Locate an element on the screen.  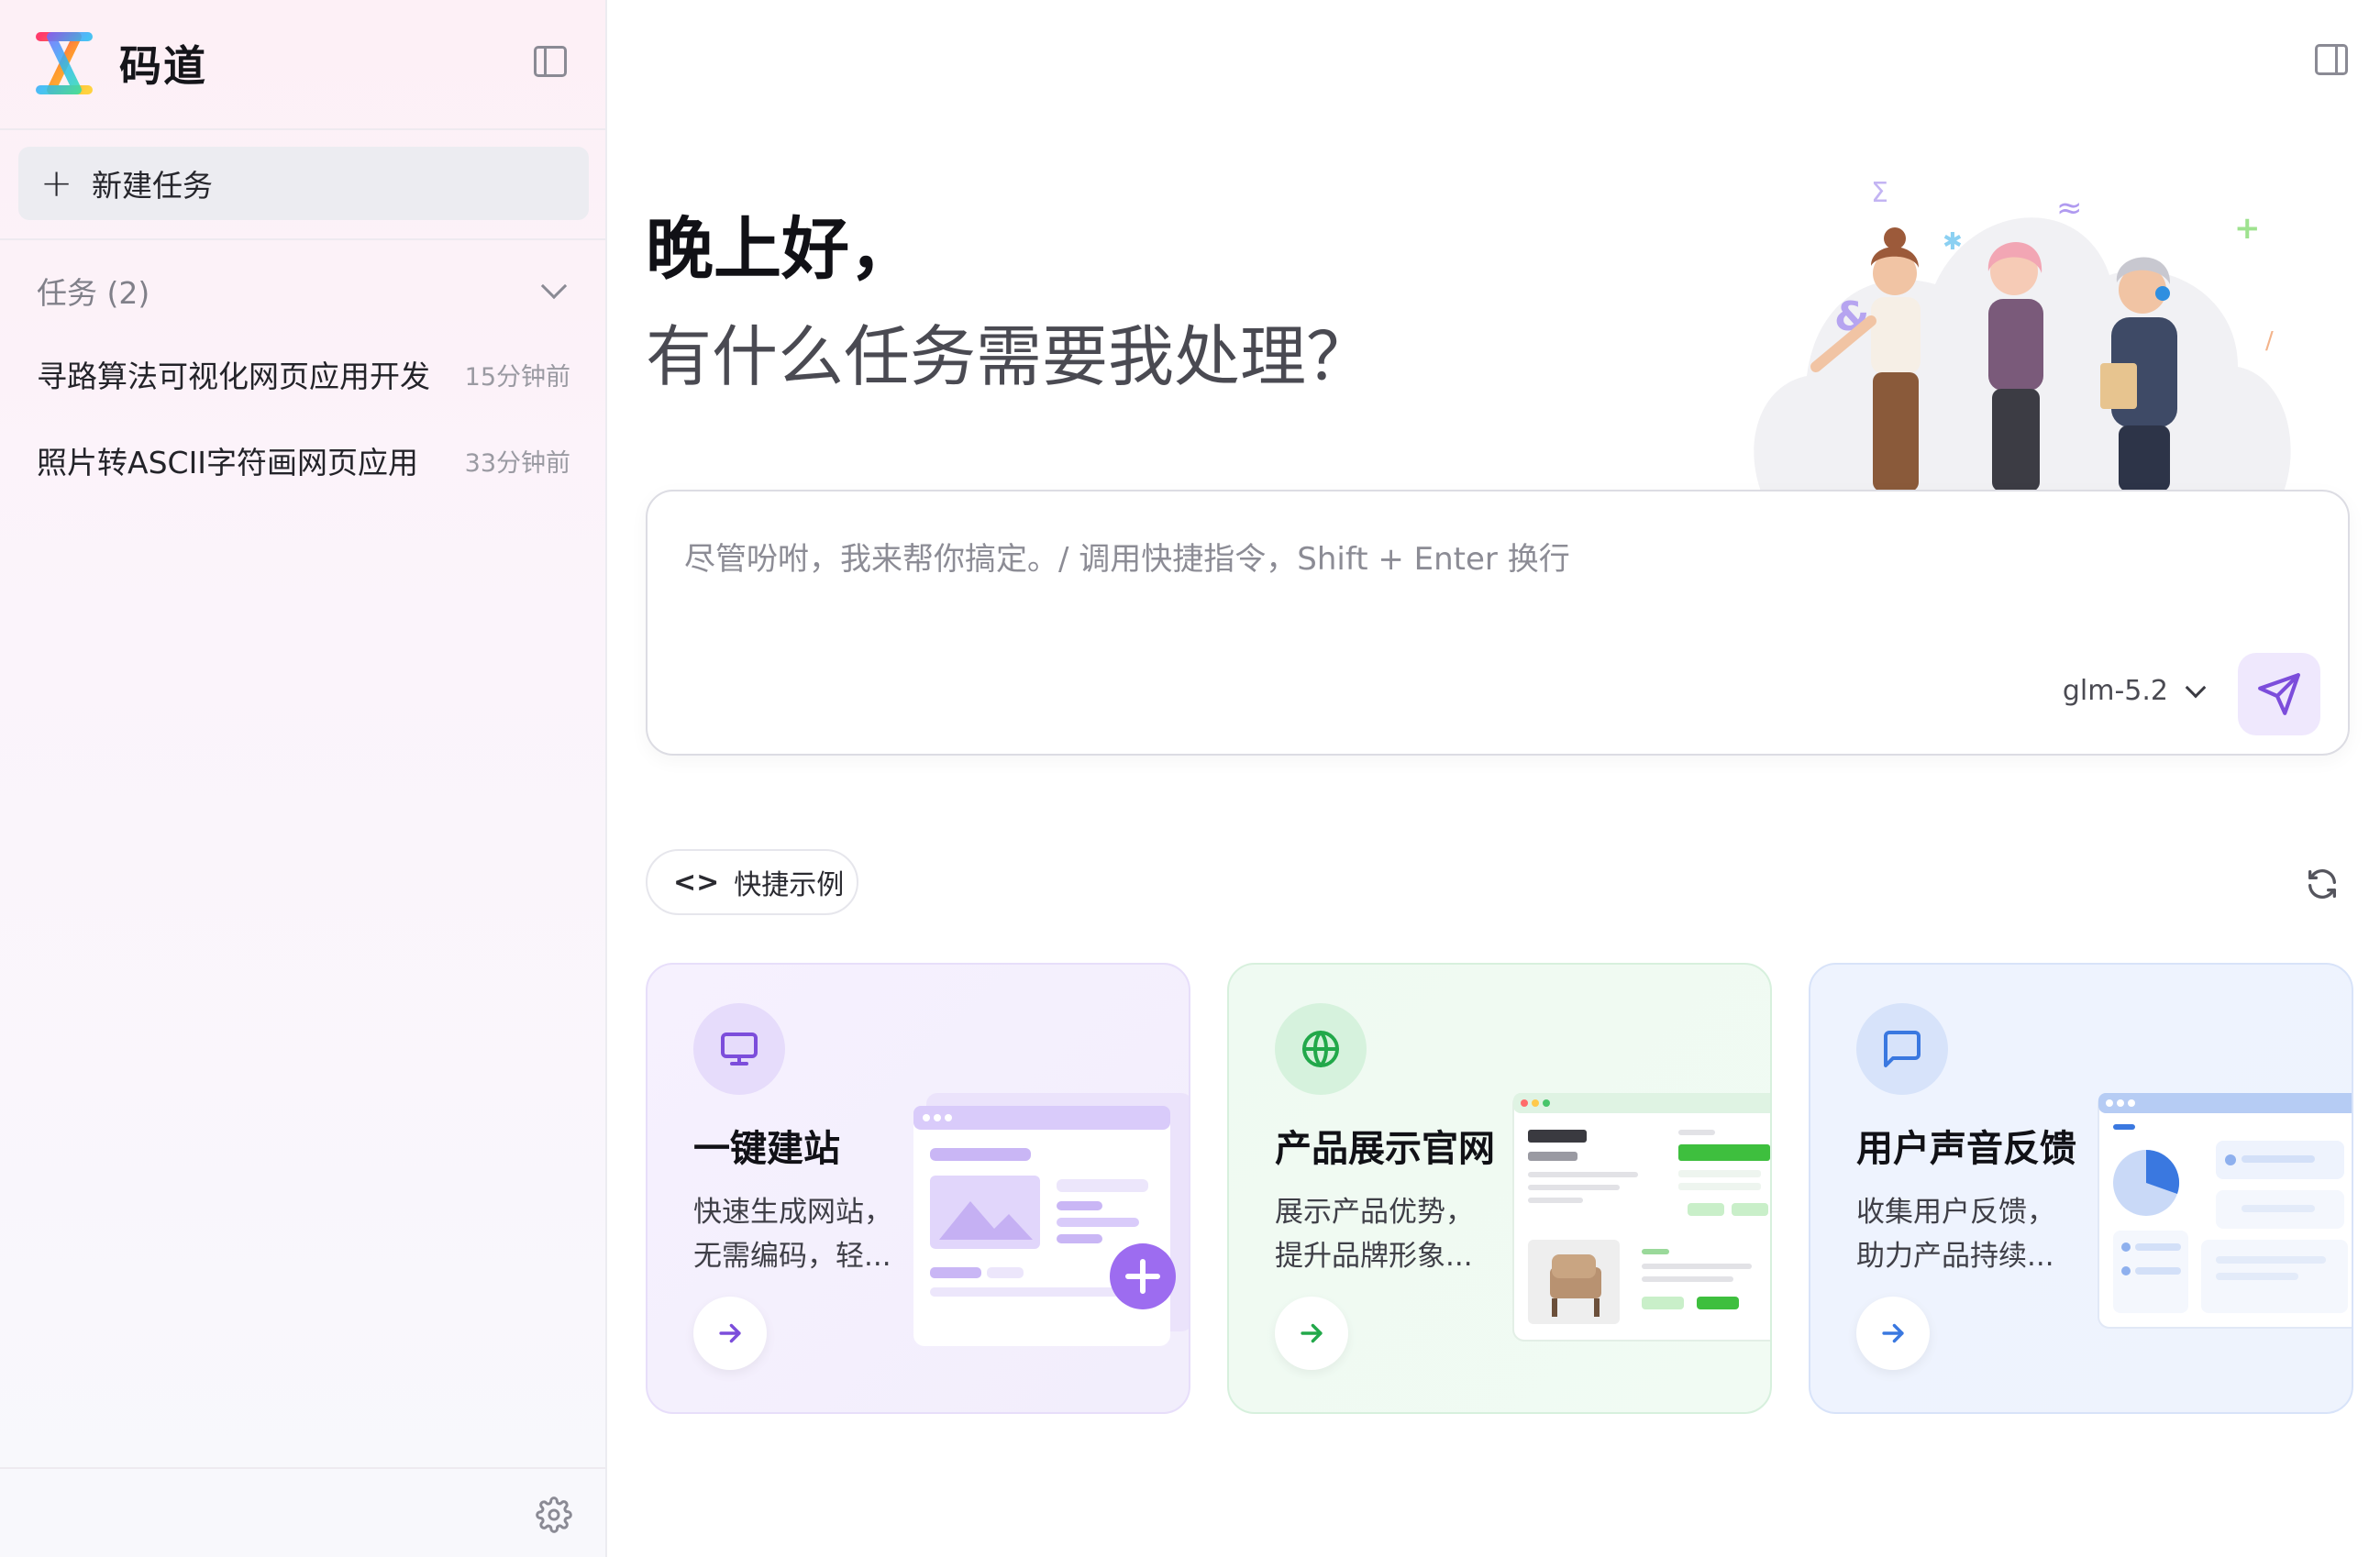
greeting: 晚上好， is located at coordinates (781, 249).